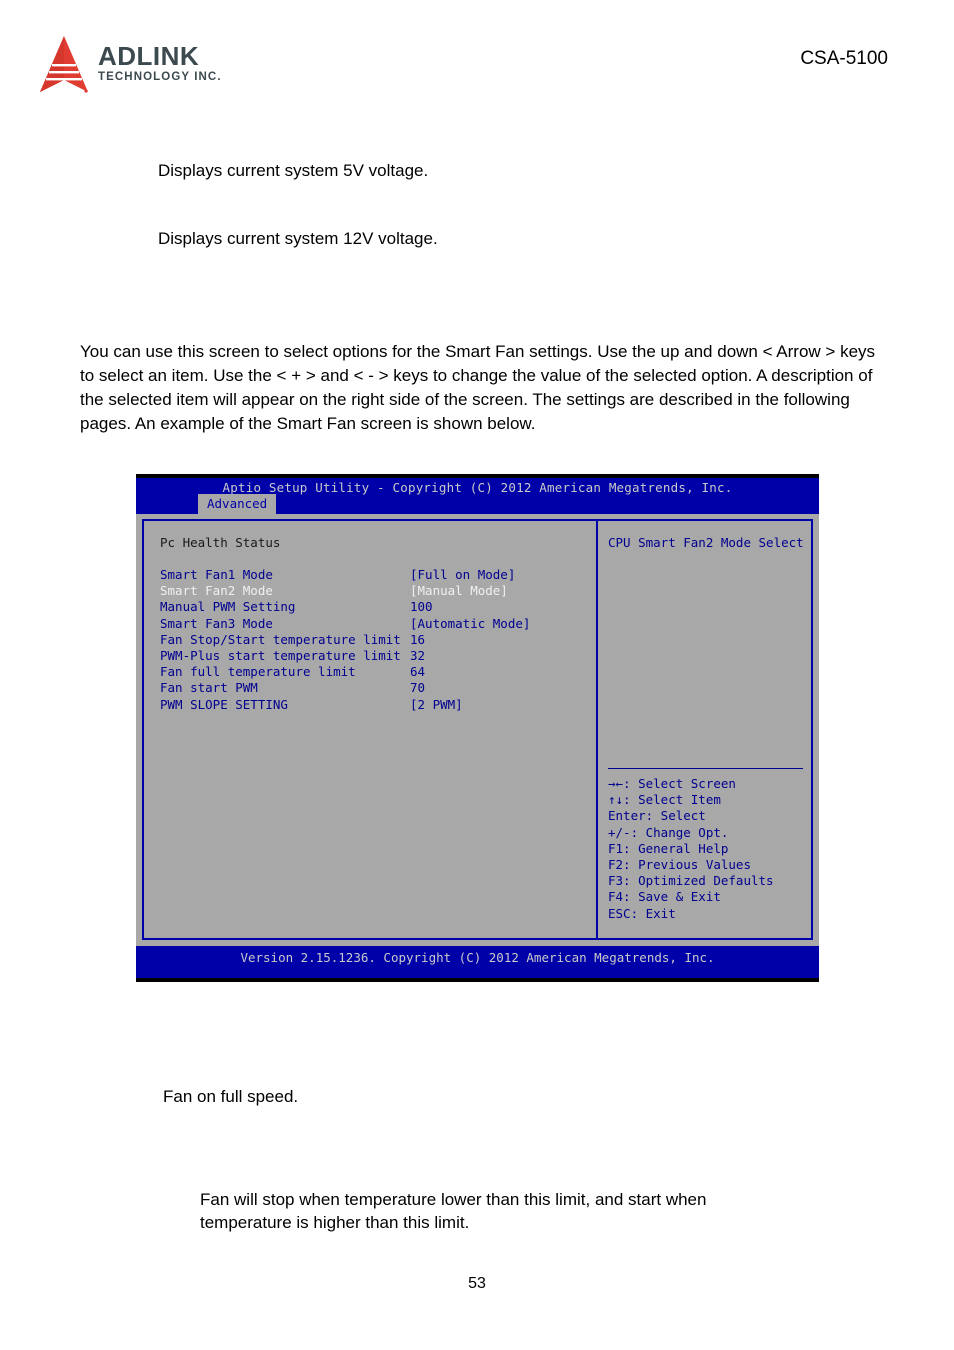 Image resolution: width=954 pixels, height=1350 pixels. I want to click on bios-legend-line: F3: Optimized Defaults, so click(691, 881).